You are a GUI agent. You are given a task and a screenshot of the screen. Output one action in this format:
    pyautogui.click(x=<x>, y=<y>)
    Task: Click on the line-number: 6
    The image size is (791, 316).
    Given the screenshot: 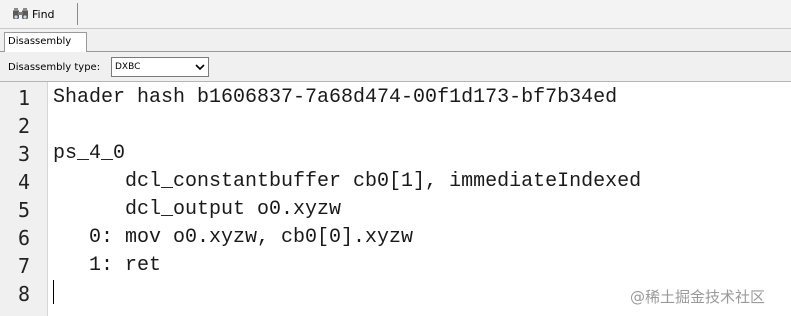 What is the action you would take?
    pyautogui.click(x=23, y=238)
    